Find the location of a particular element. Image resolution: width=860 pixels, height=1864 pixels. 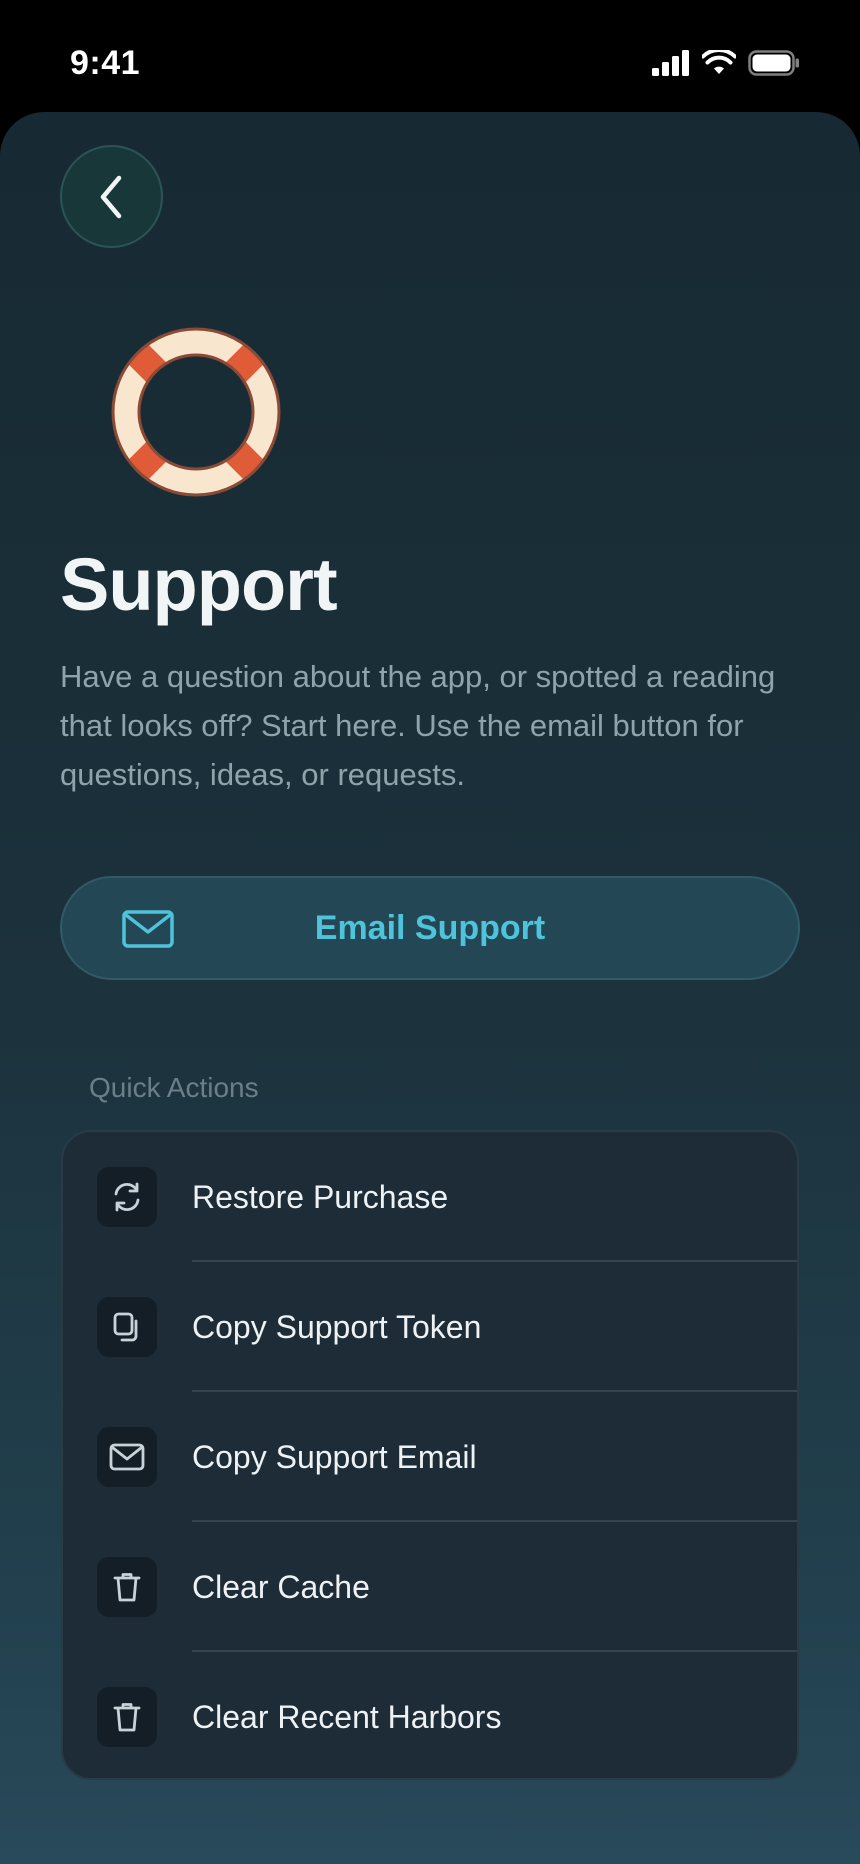

status-time: 9:41 is located at coordinates (105, 63).